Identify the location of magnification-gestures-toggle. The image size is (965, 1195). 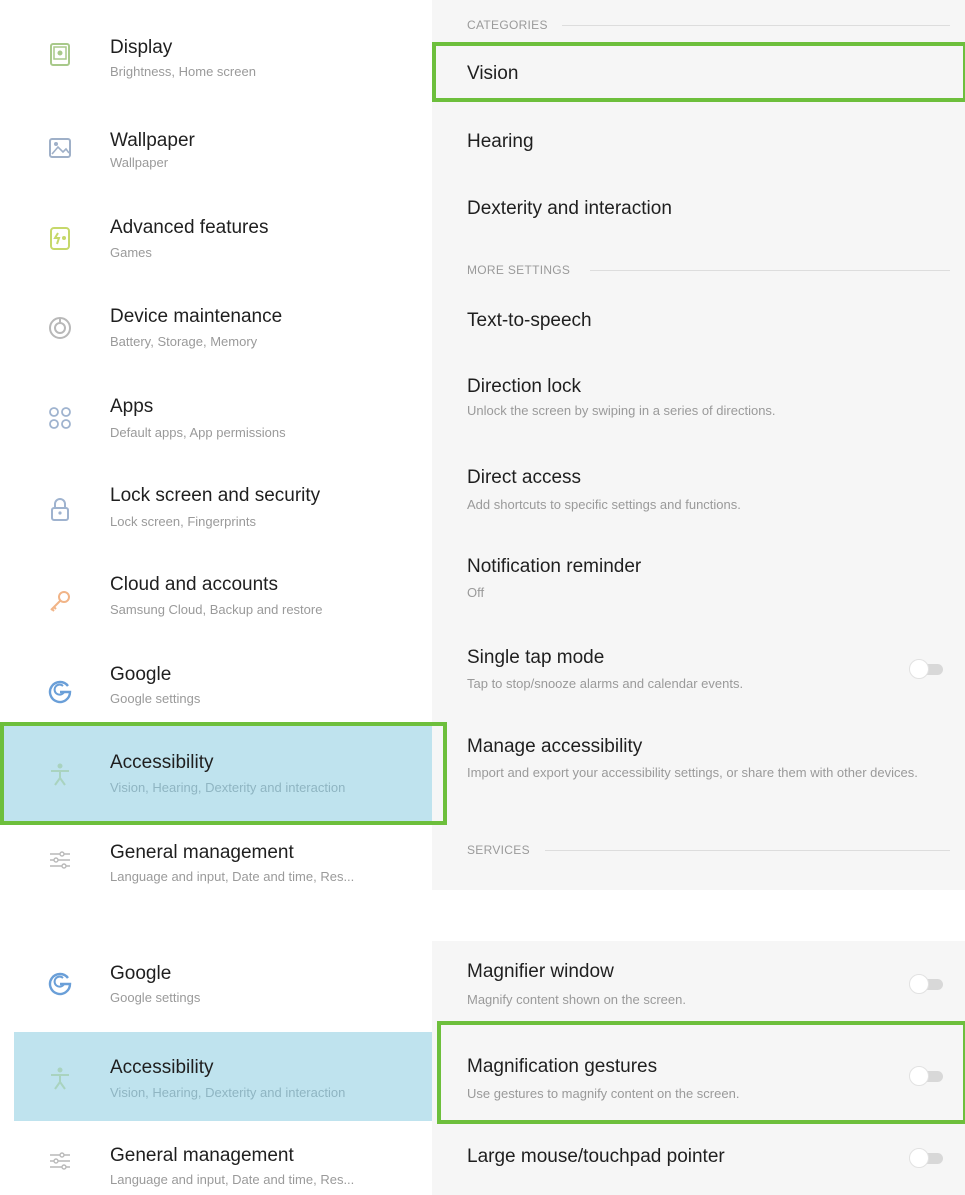
(925, 1076).